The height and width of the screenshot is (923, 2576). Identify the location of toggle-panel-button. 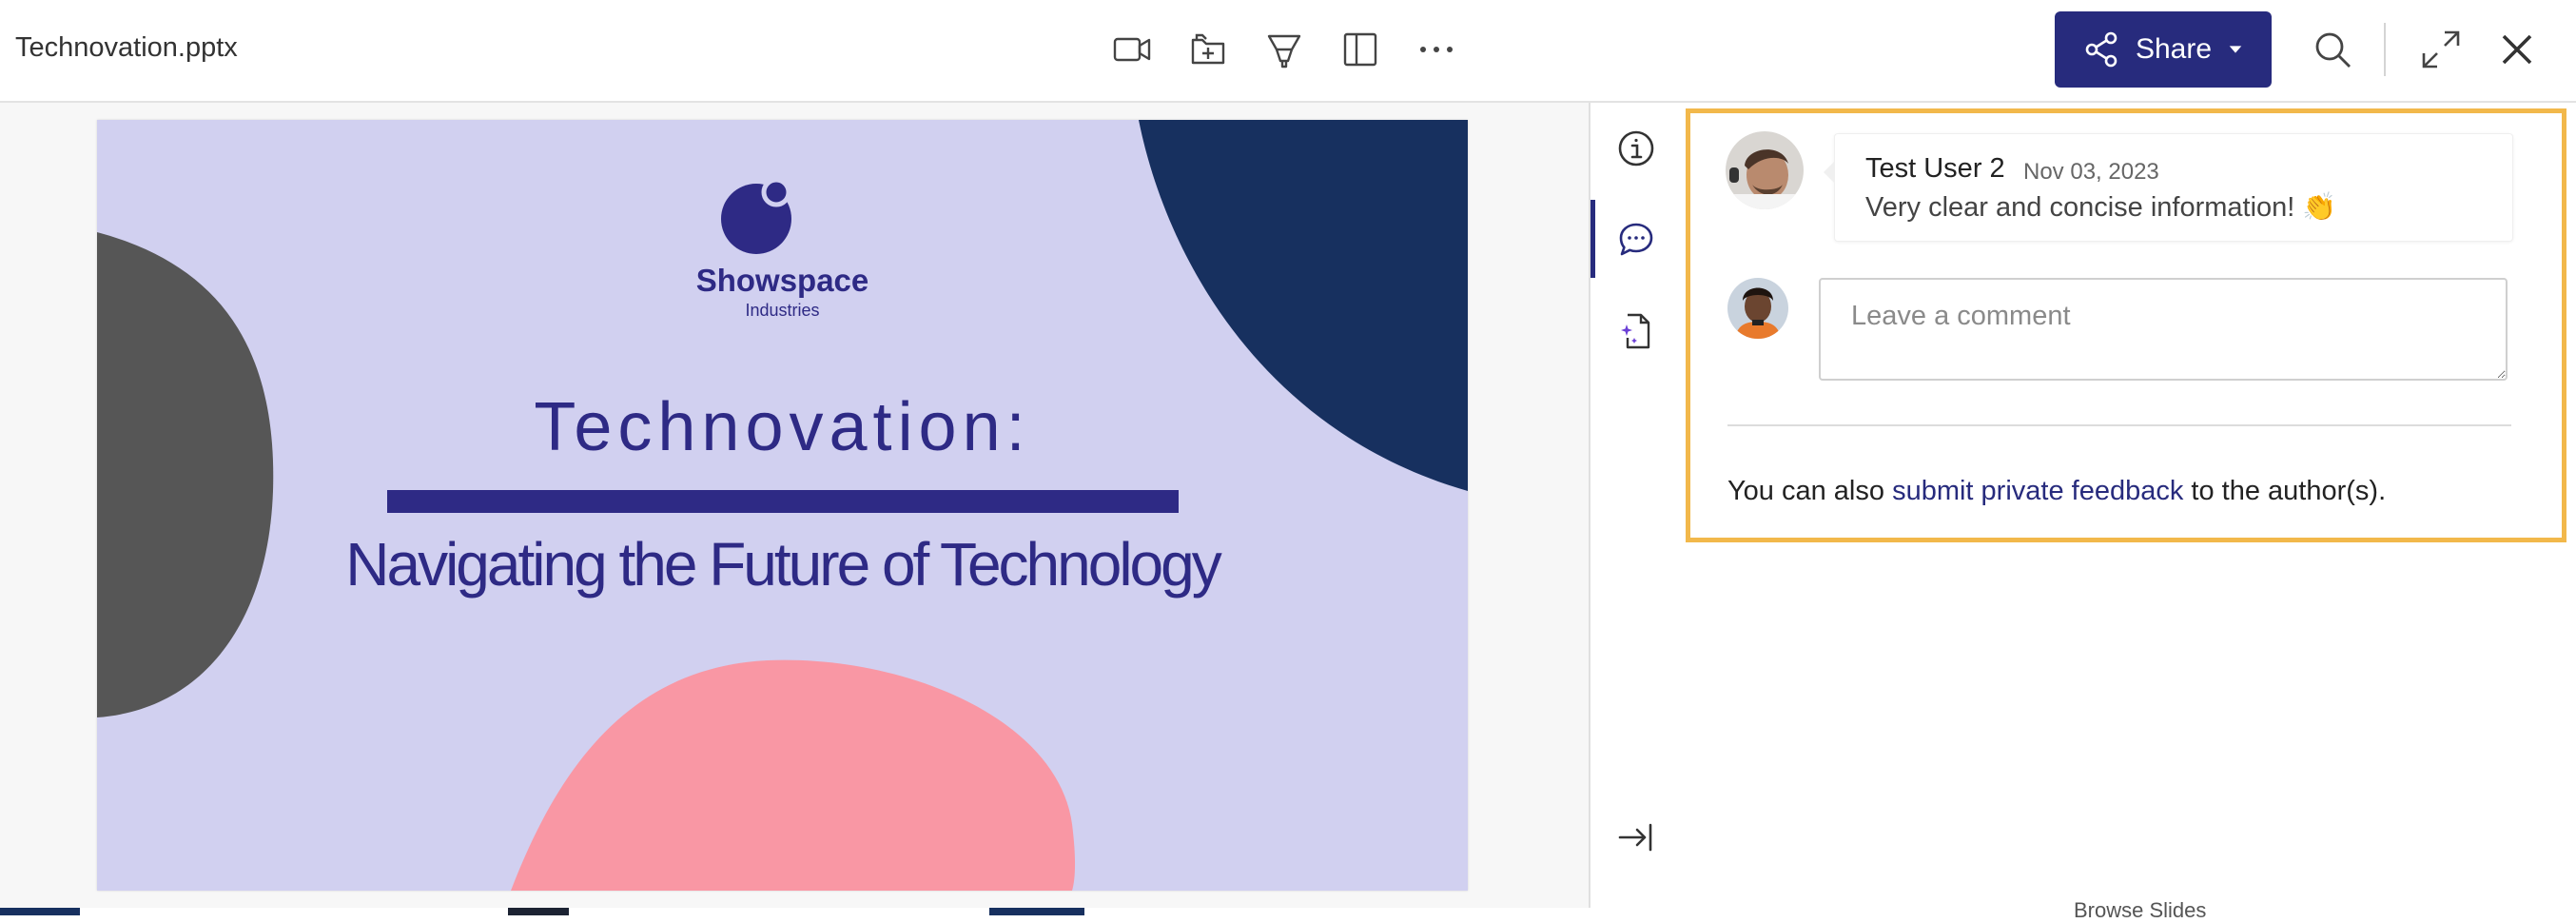
(1361, 49).